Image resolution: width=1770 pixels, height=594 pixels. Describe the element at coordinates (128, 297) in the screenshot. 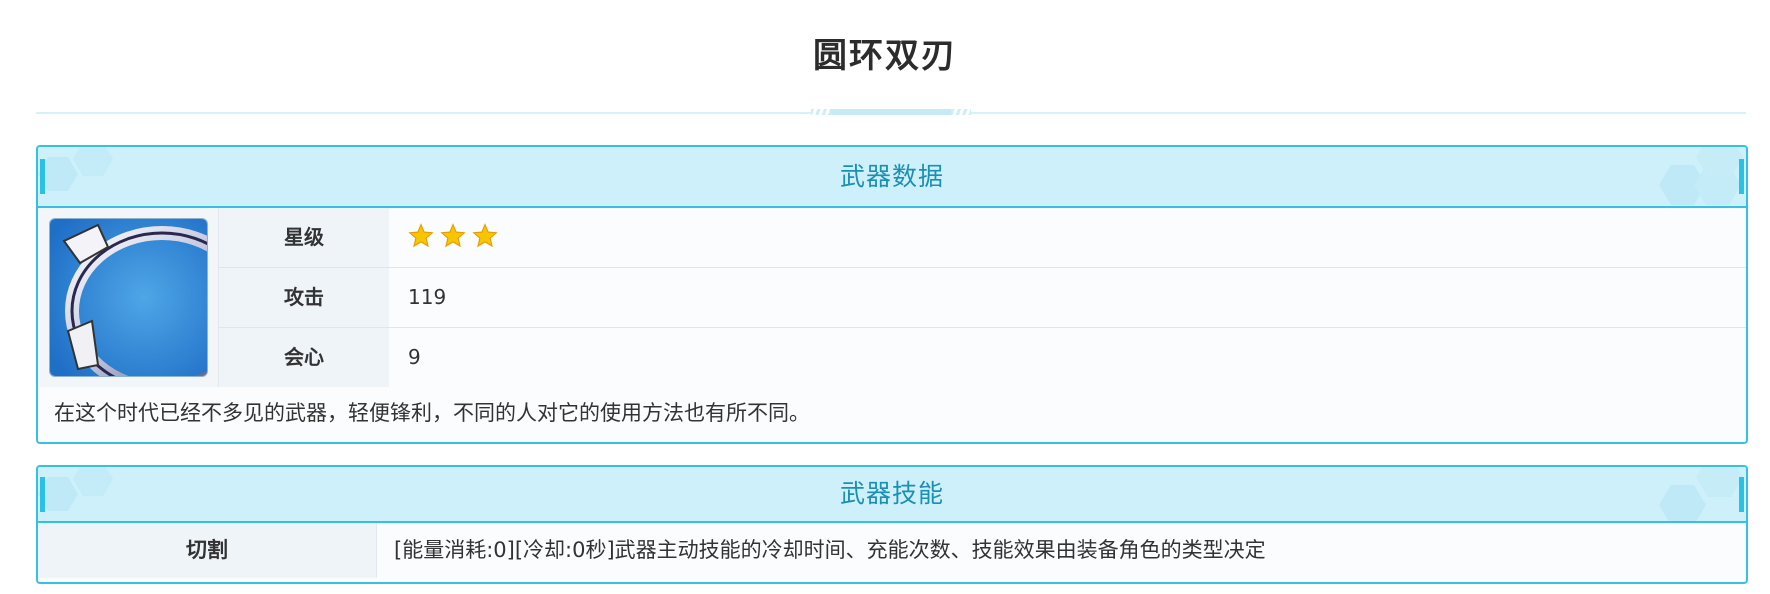

I see `weapon-image` at that location.